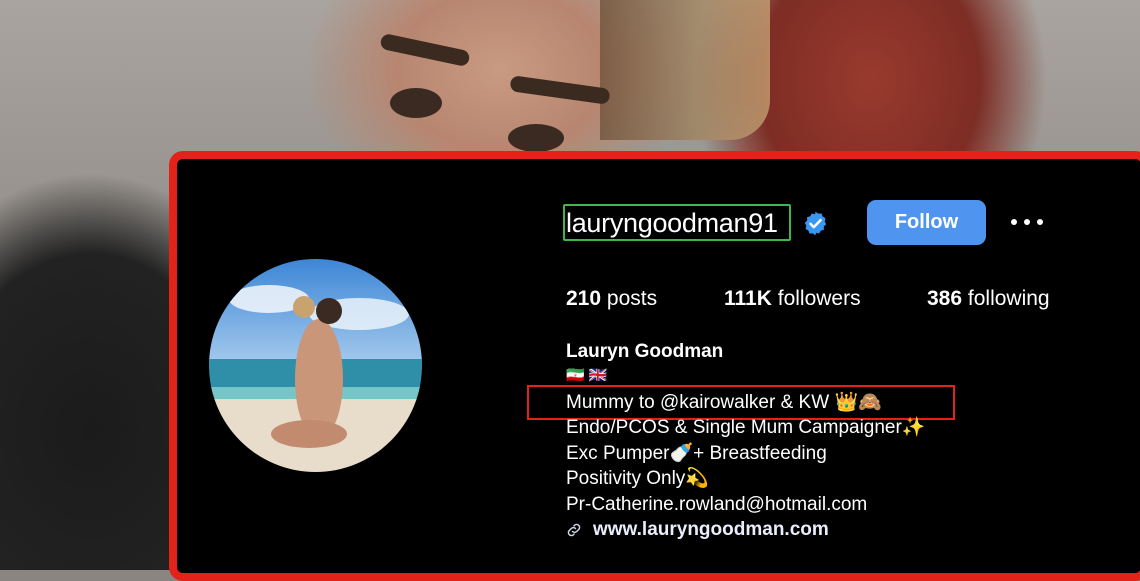 This screenshot has width=1140, height=581. I want to click on background-eye-left, so click(416, 103).